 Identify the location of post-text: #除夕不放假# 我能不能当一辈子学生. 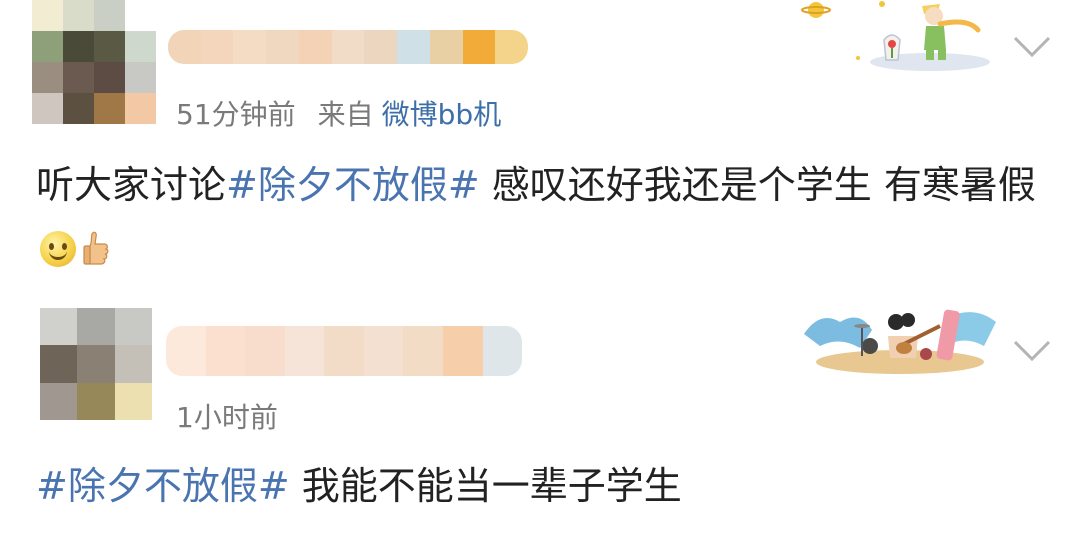
(536, 486).